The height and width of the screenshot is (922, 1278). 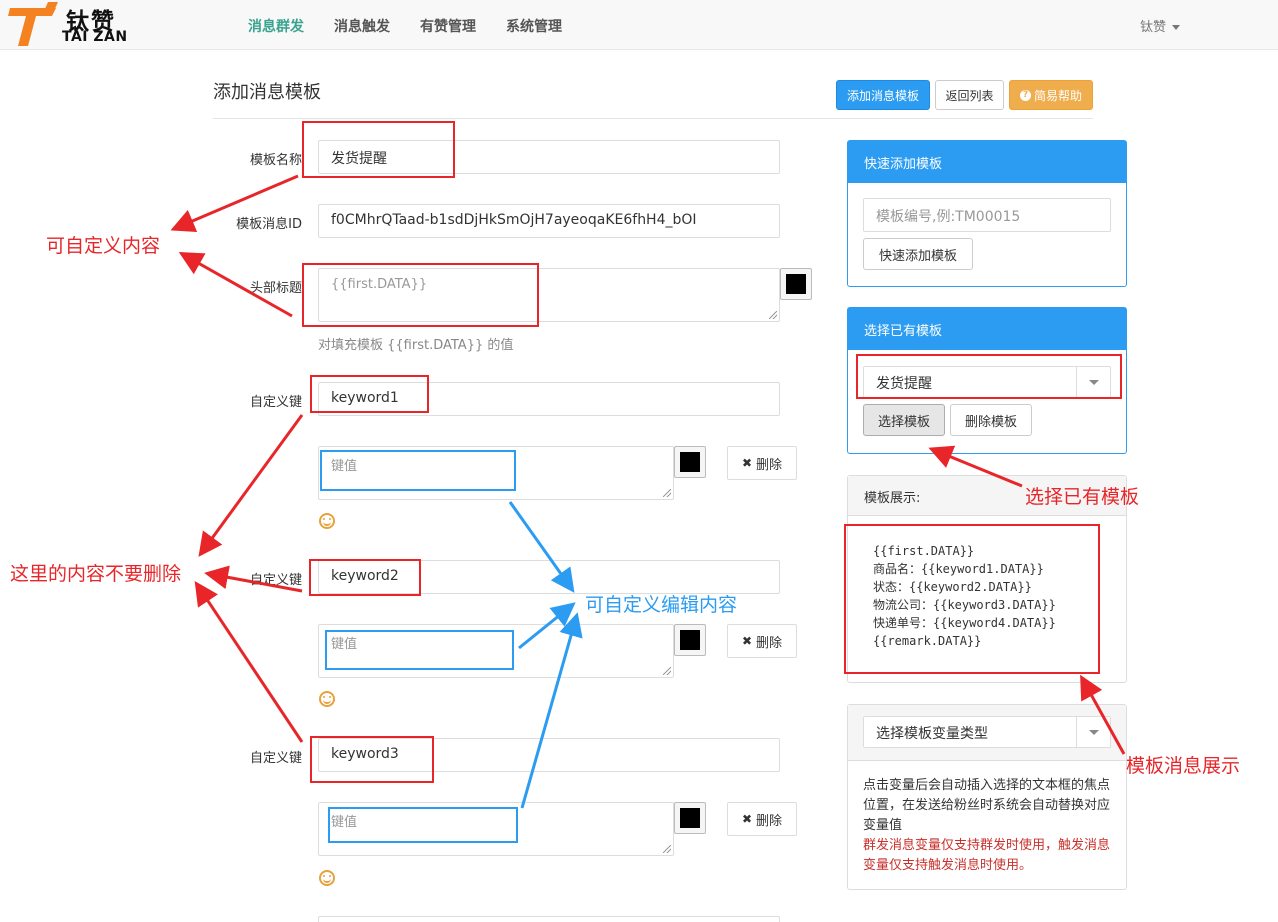 What do you see at coordinates (251, 485) in the screenshot?
I see `arrow-keyword1` at bounding box center [251, 485].